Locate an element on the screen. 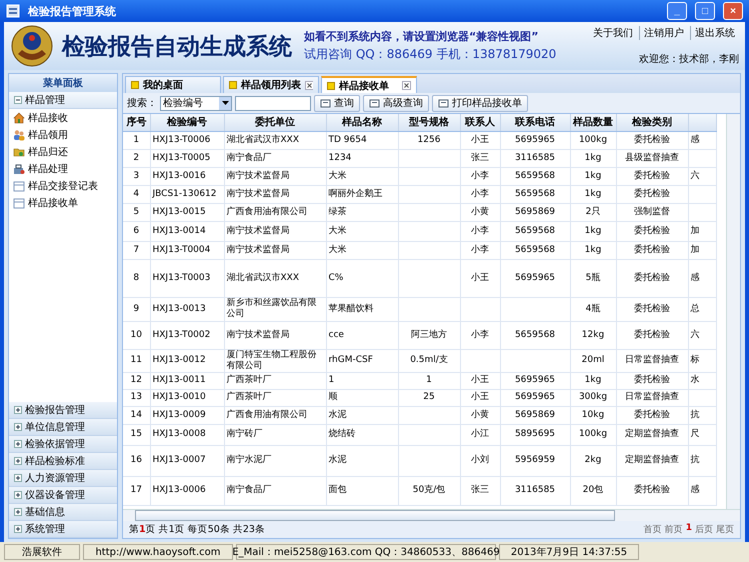 The width and height of the screenshot is (749, 562). maximize-button: □ is located at coordinates (705, 11).